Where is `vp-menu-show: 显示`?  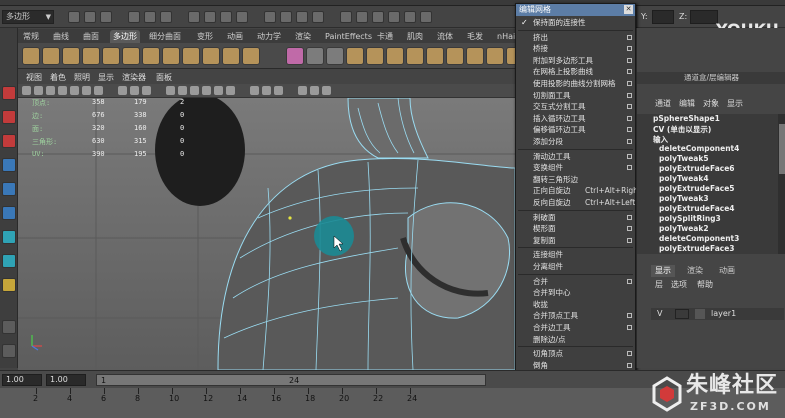 vp-menu-show: 显示 is located at coordinates (106, 77).